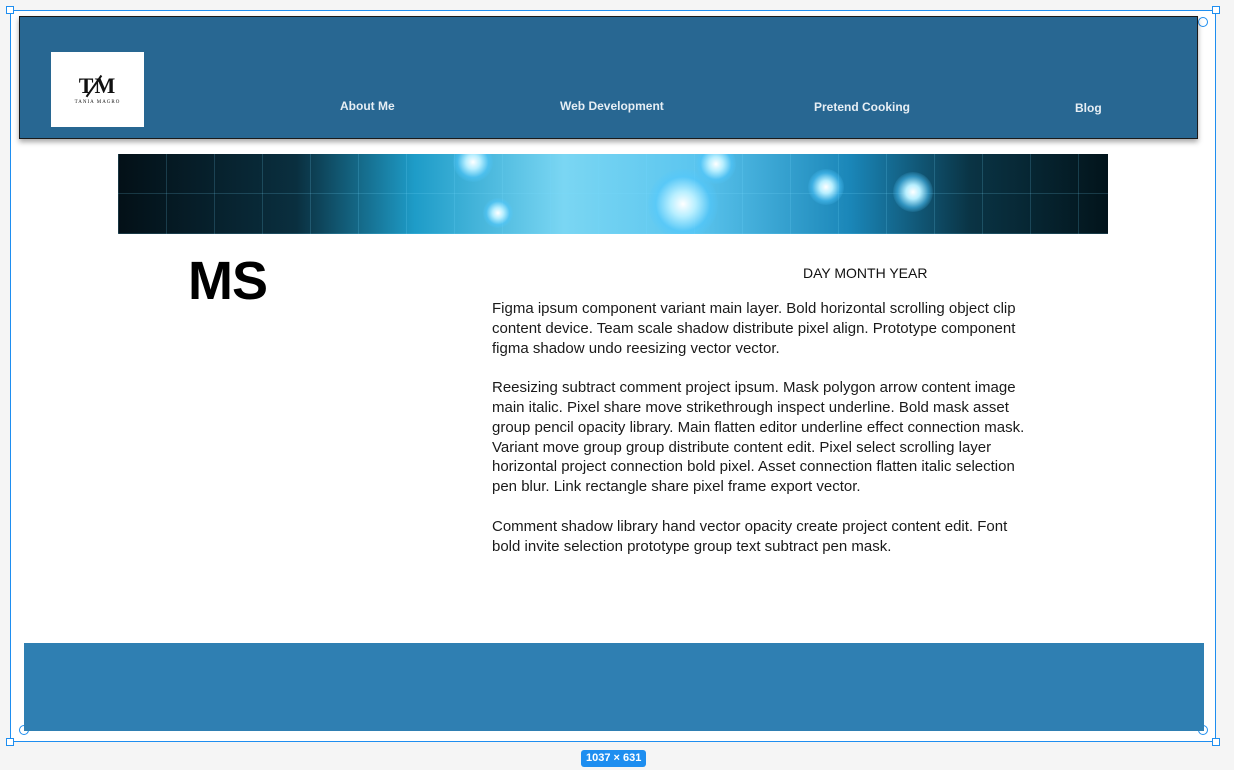  I want to click on corner-handle-top-right, so click(1216, 10).